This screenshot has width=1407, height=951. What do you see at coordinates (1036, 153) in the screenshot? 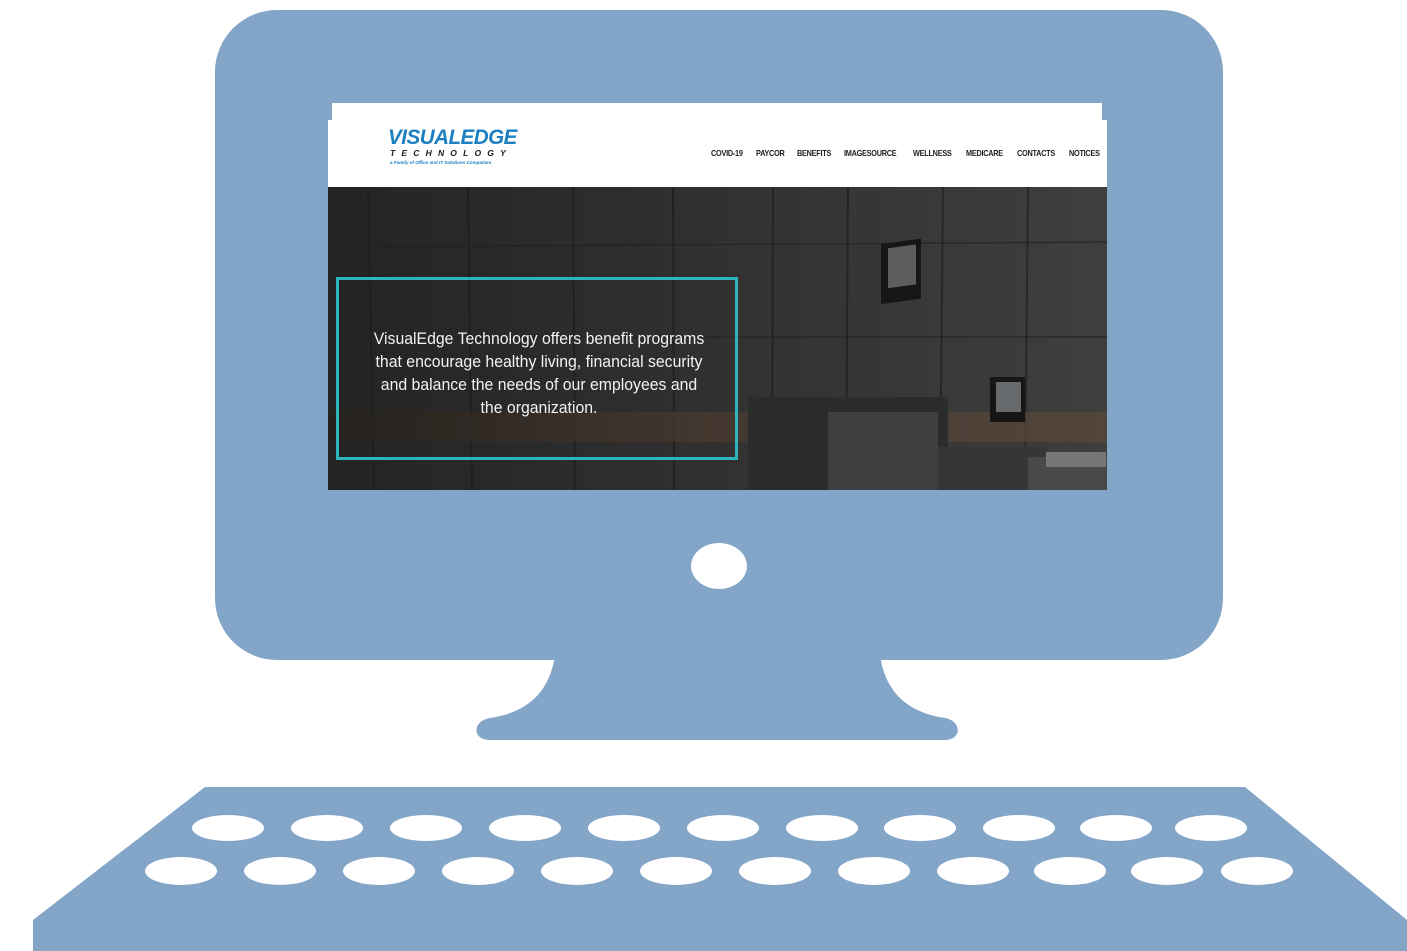
I see `nav-contacts: CONTACTS` at bounding box center [1036, 153].